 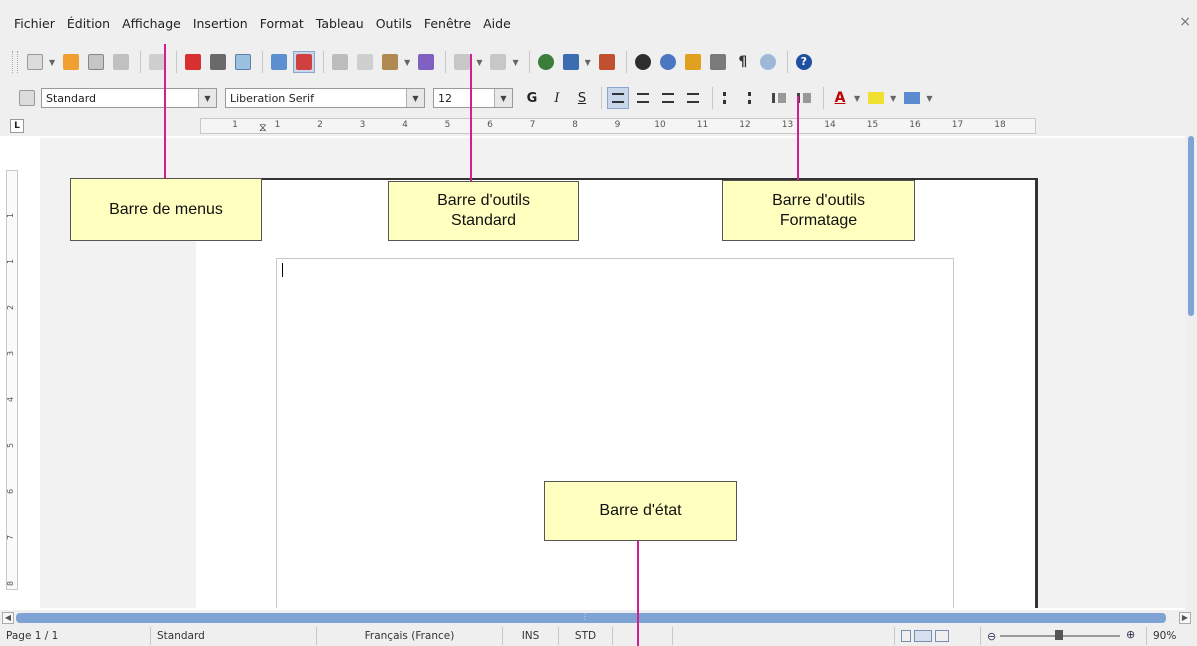 What do you see at coordinates (151, 23) in the screenshot?
I see `menu-affichage: Affichage` at bounding box center [151, 23].